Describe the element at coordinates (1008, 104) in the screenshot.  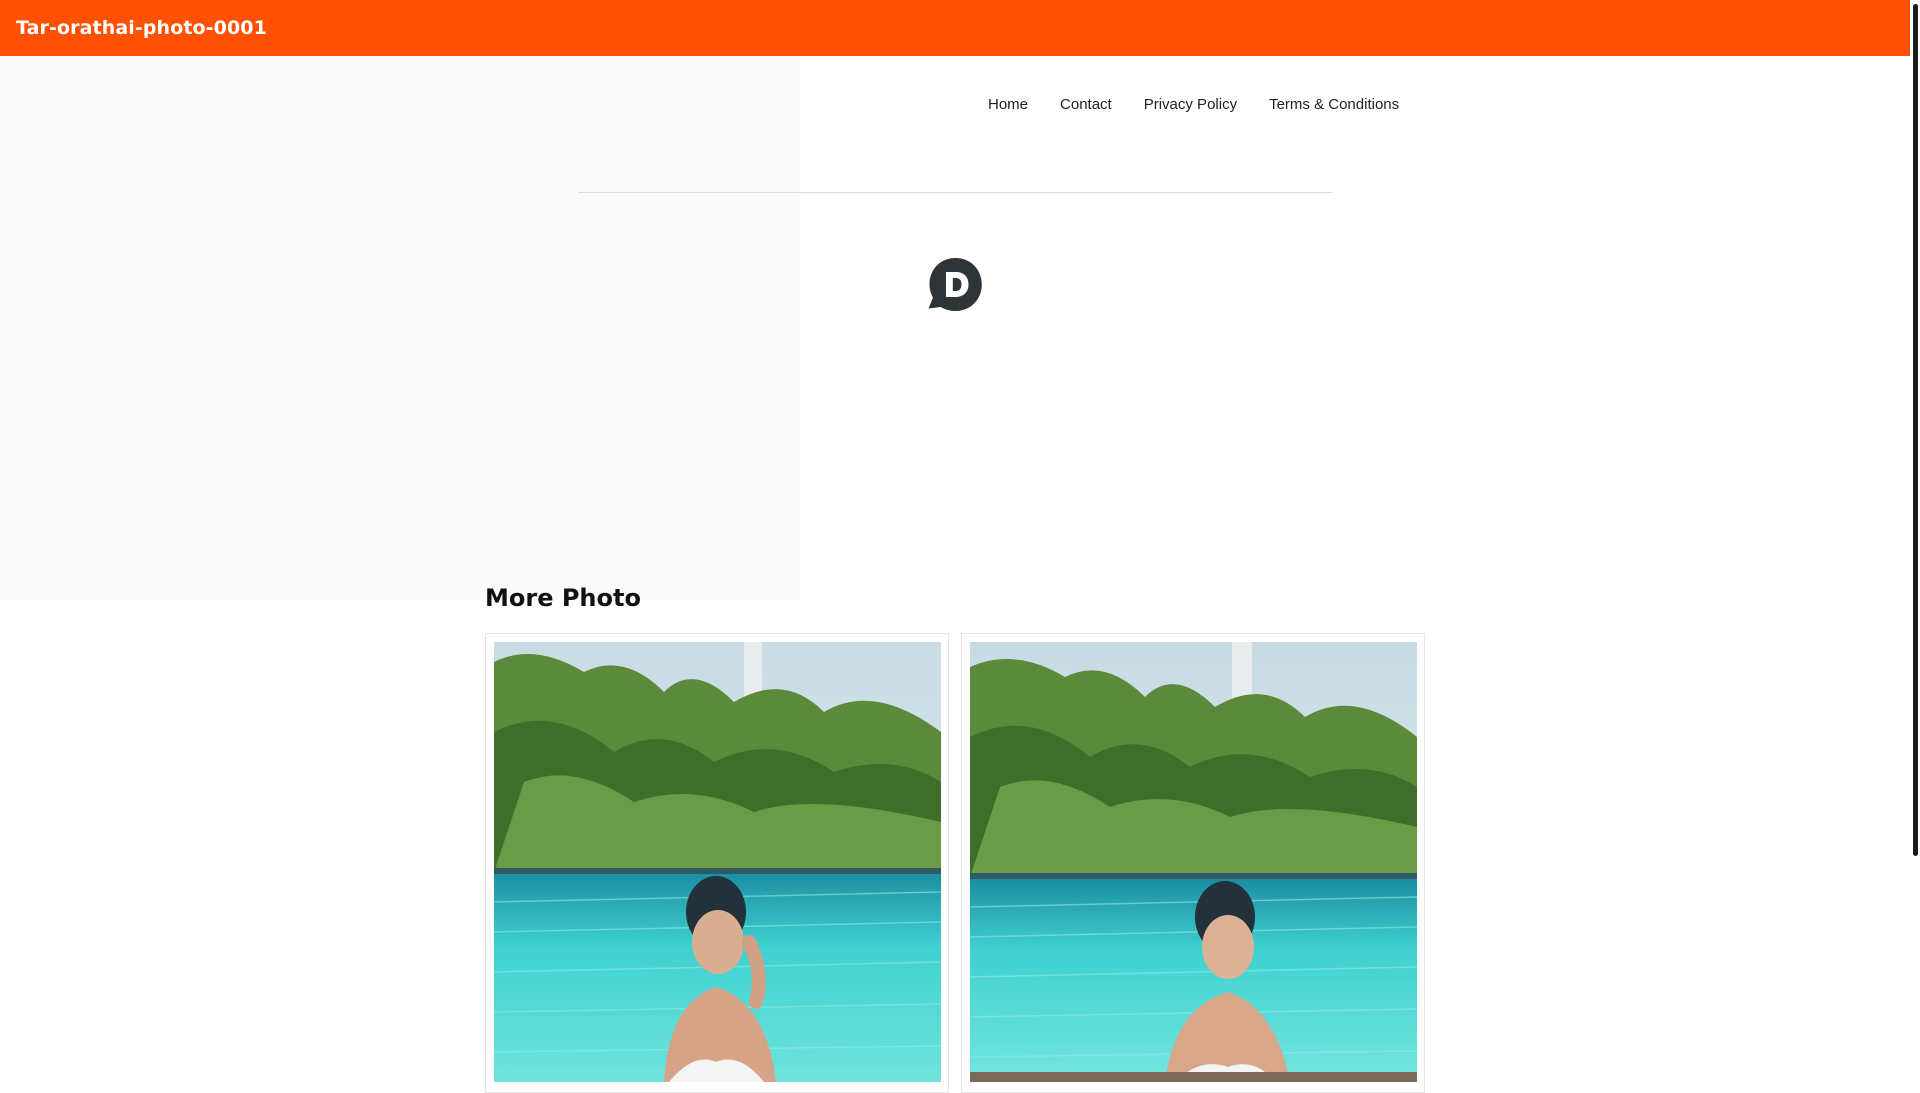
I see `nav-home-link: Home` at that location.